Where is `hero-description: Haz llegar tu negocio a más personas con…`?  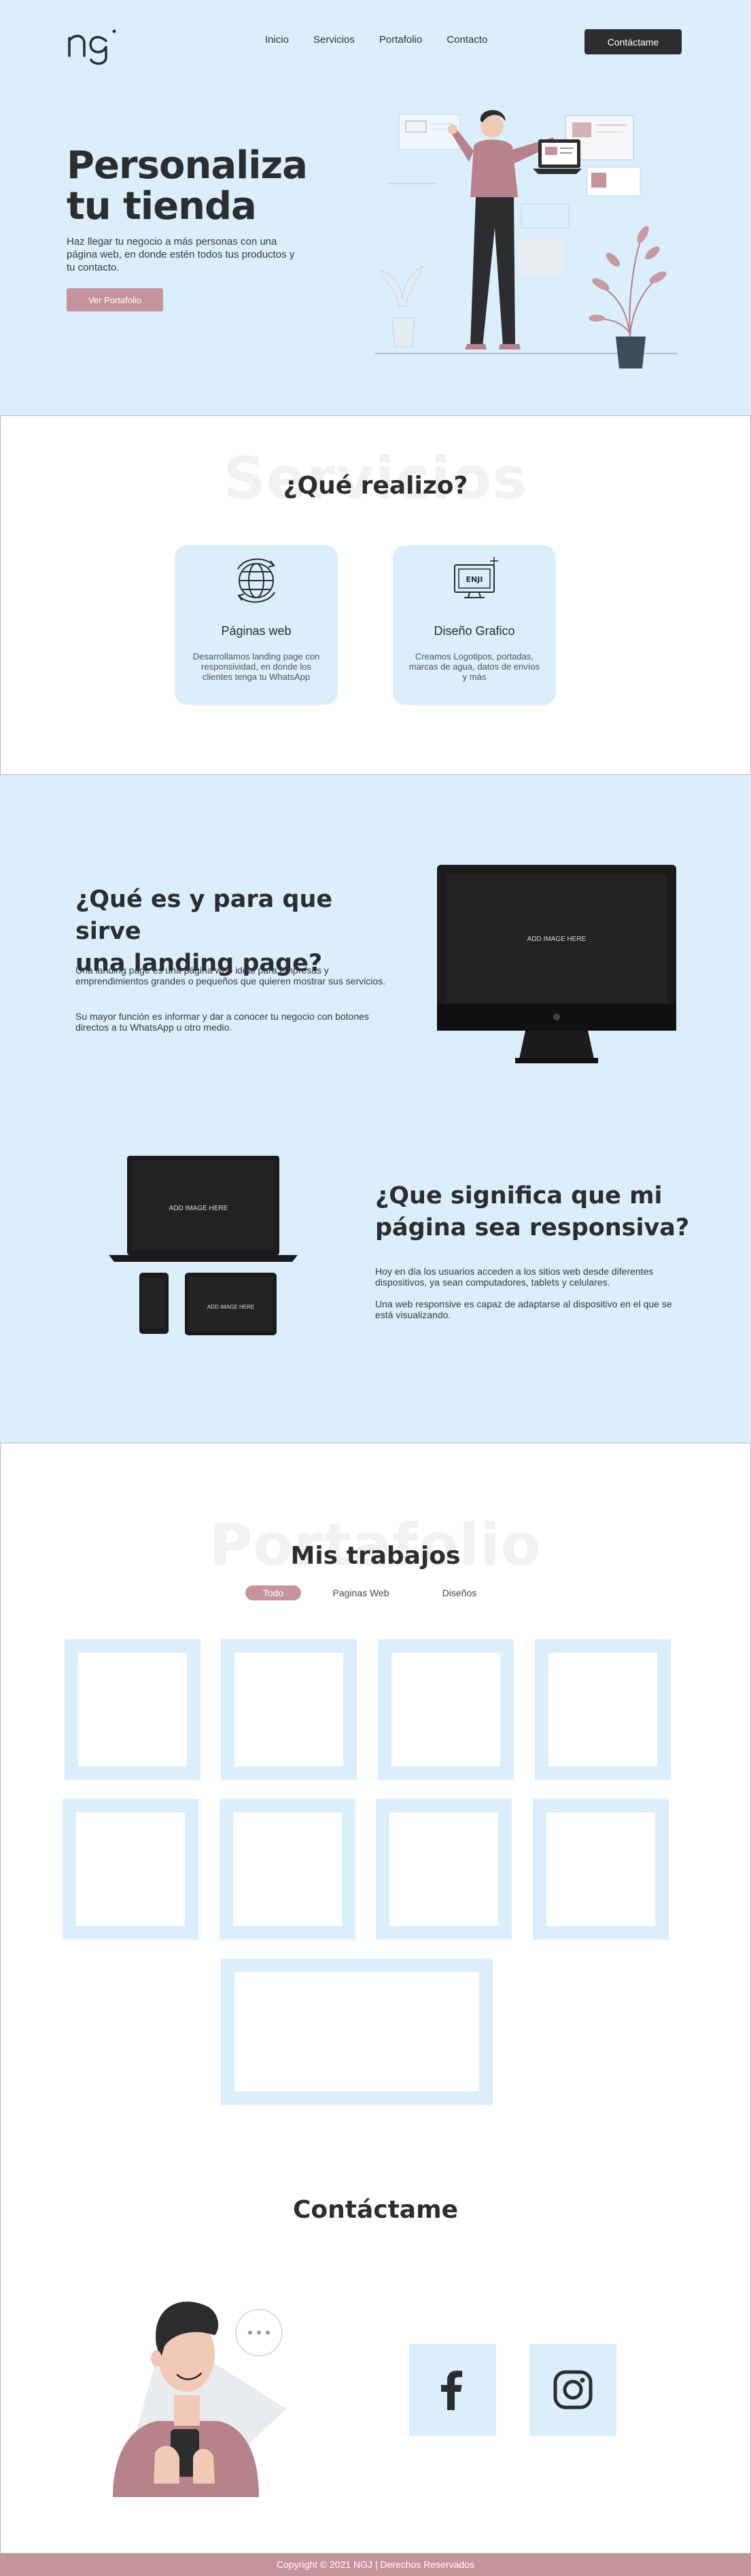
hero-description: Haz llegar tu negocio a más personas con… is located at coordinates (181, 254).